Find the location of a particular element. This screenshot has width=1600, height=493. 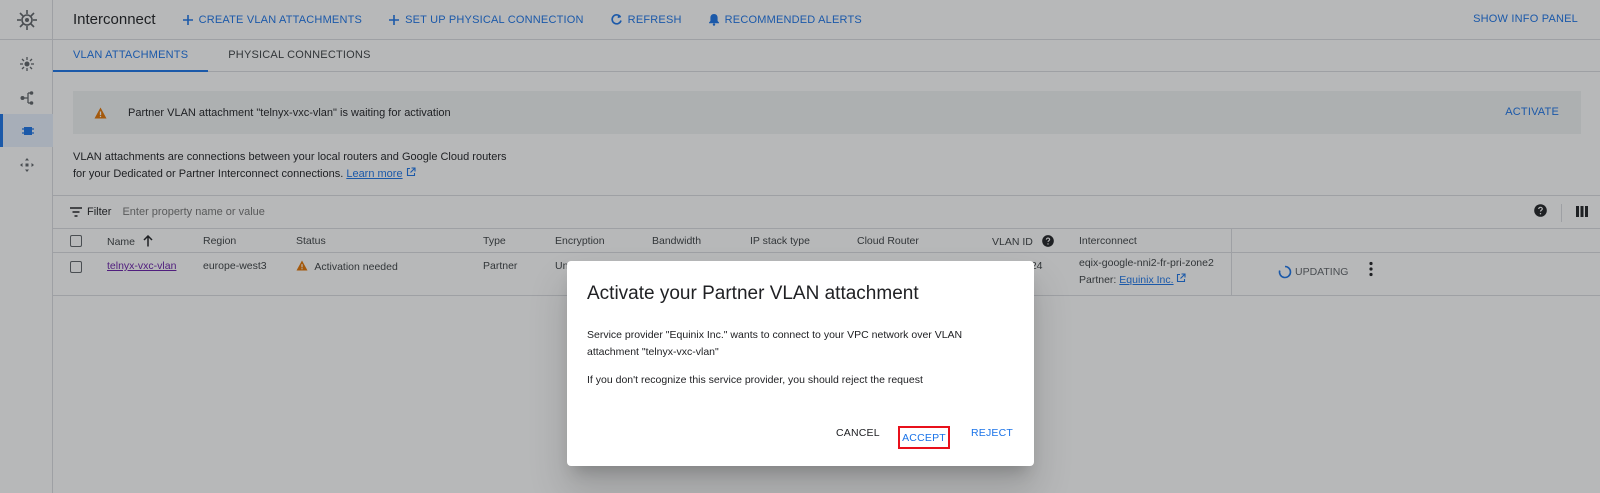

reject-button: REJECT is located at coordinates (992, 433).